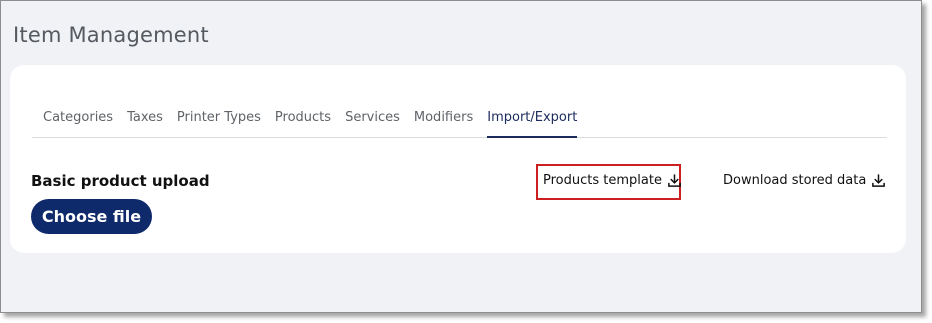  Describe the element at coordinates (532, 122) in the screenshot. I see `tab-import-export: Import/Export` at that location.